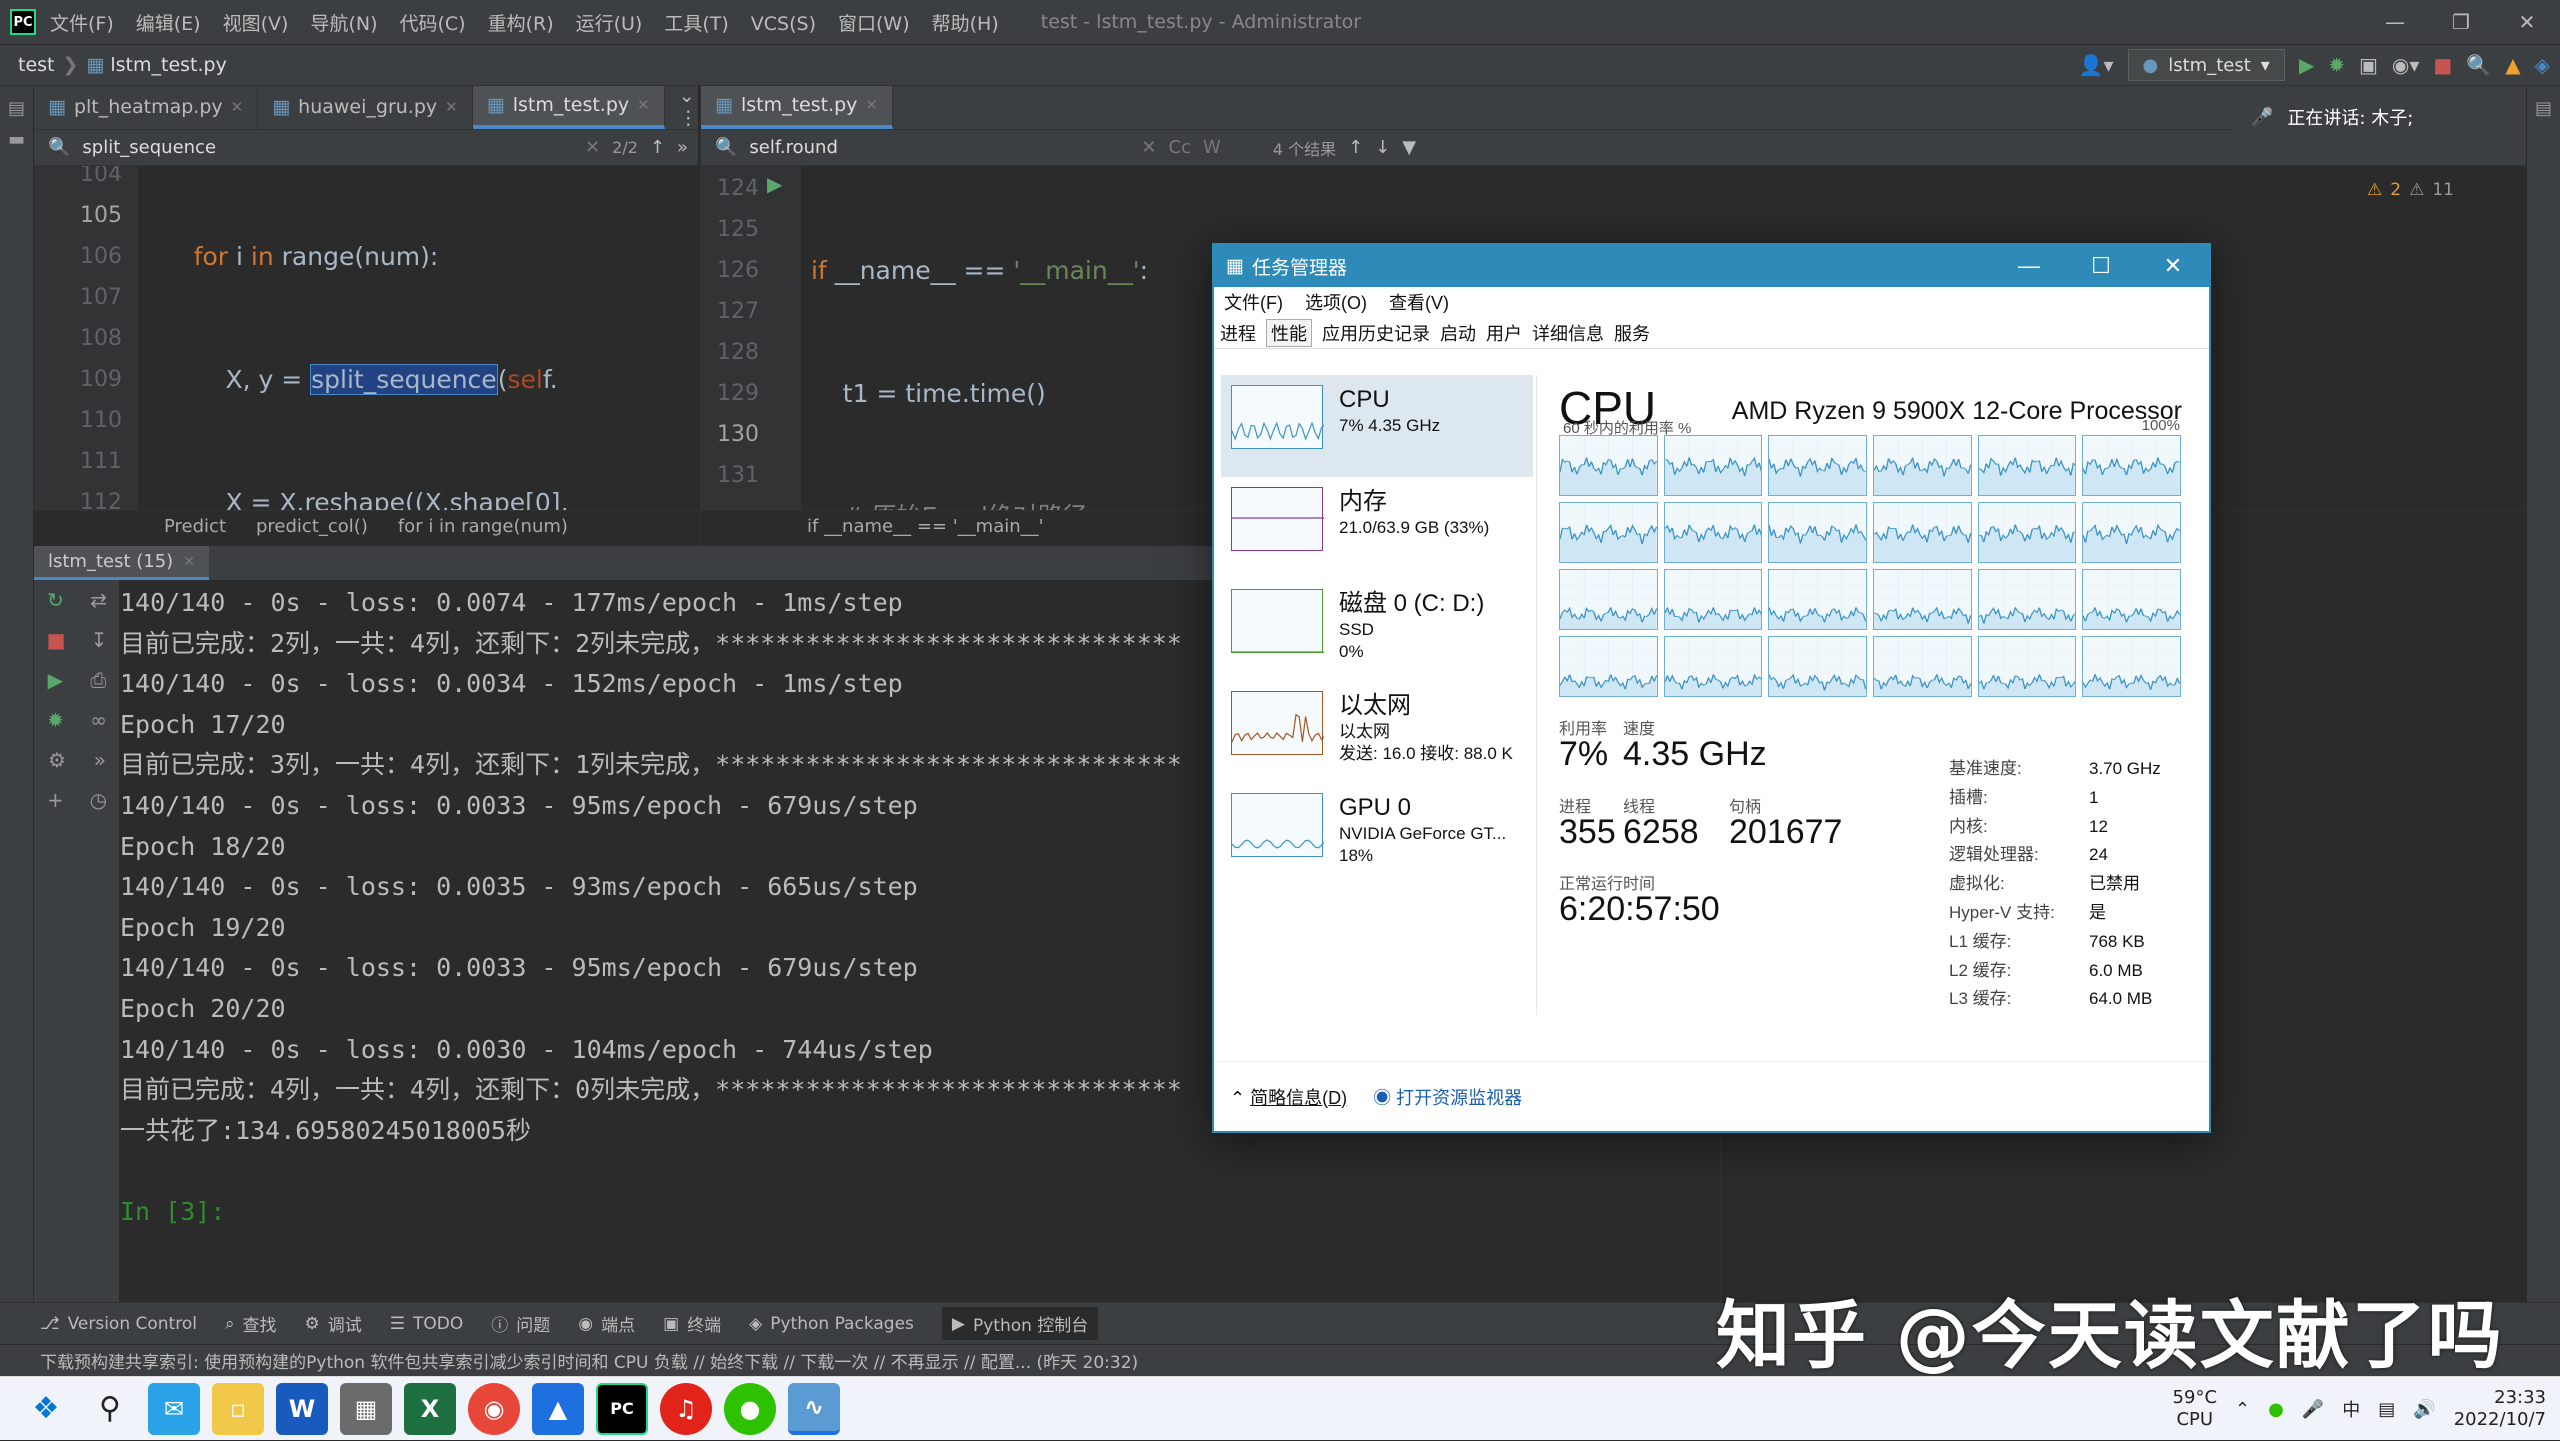  What do you see at coordinates (1458, 333) in the screenshot?
I see `tm-tab: 启动` at bounding box center [1458, 333].